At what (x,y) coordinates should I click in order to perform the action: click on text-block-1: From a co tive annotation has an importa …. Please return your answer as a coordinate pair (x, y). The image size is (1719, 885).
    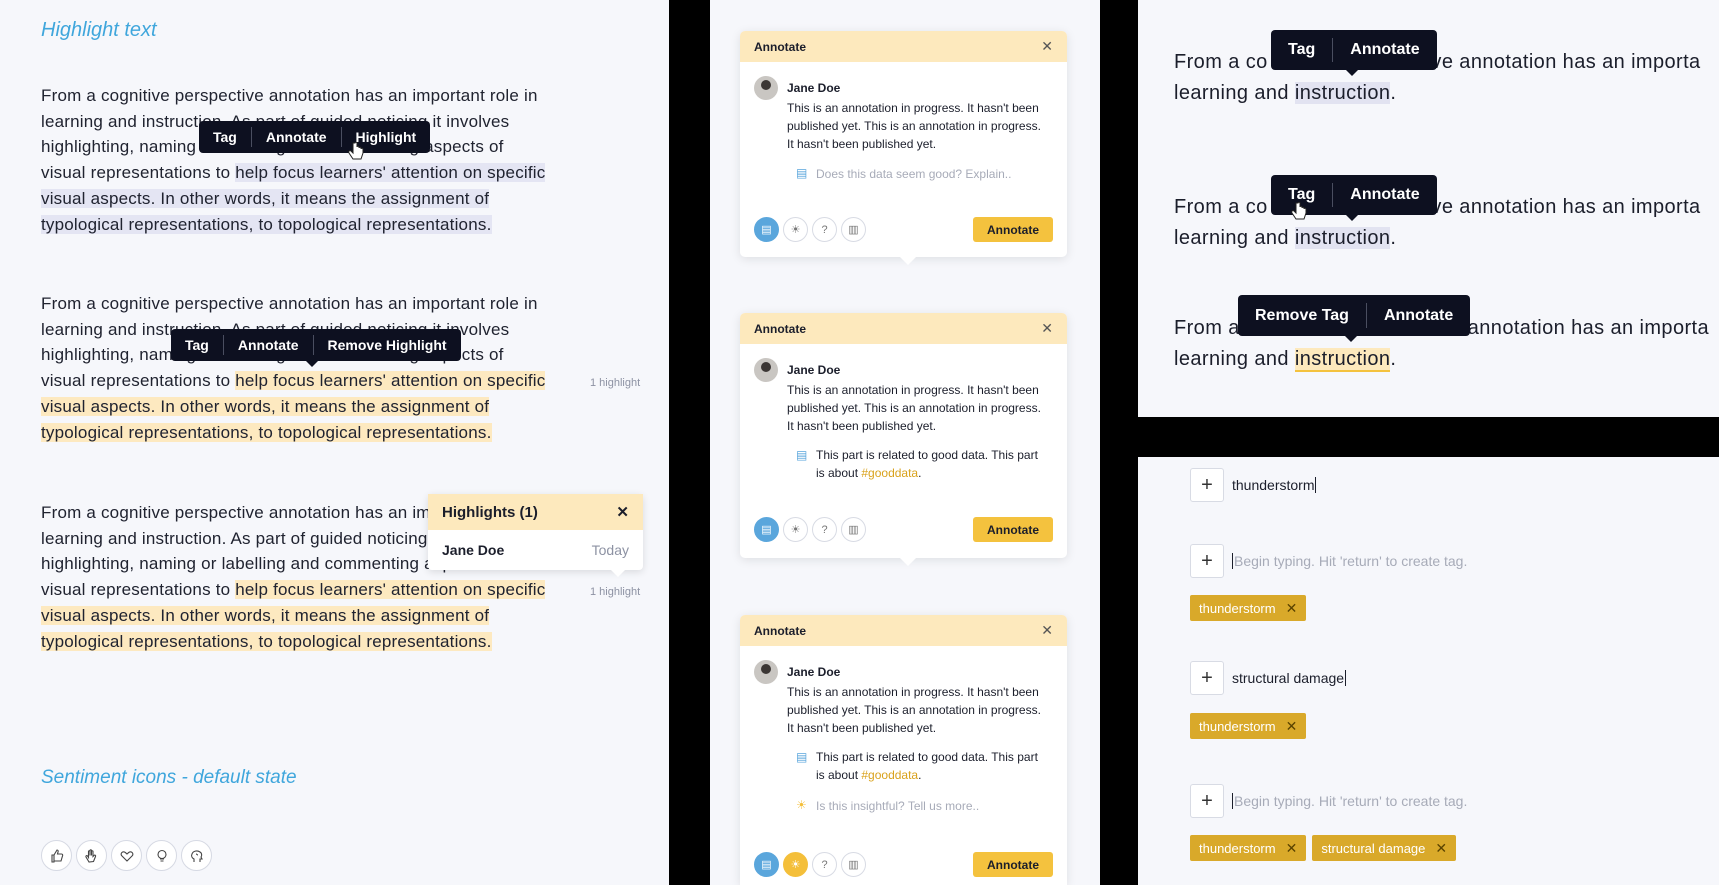
    Looking at the image, I should click on (1437, 77).